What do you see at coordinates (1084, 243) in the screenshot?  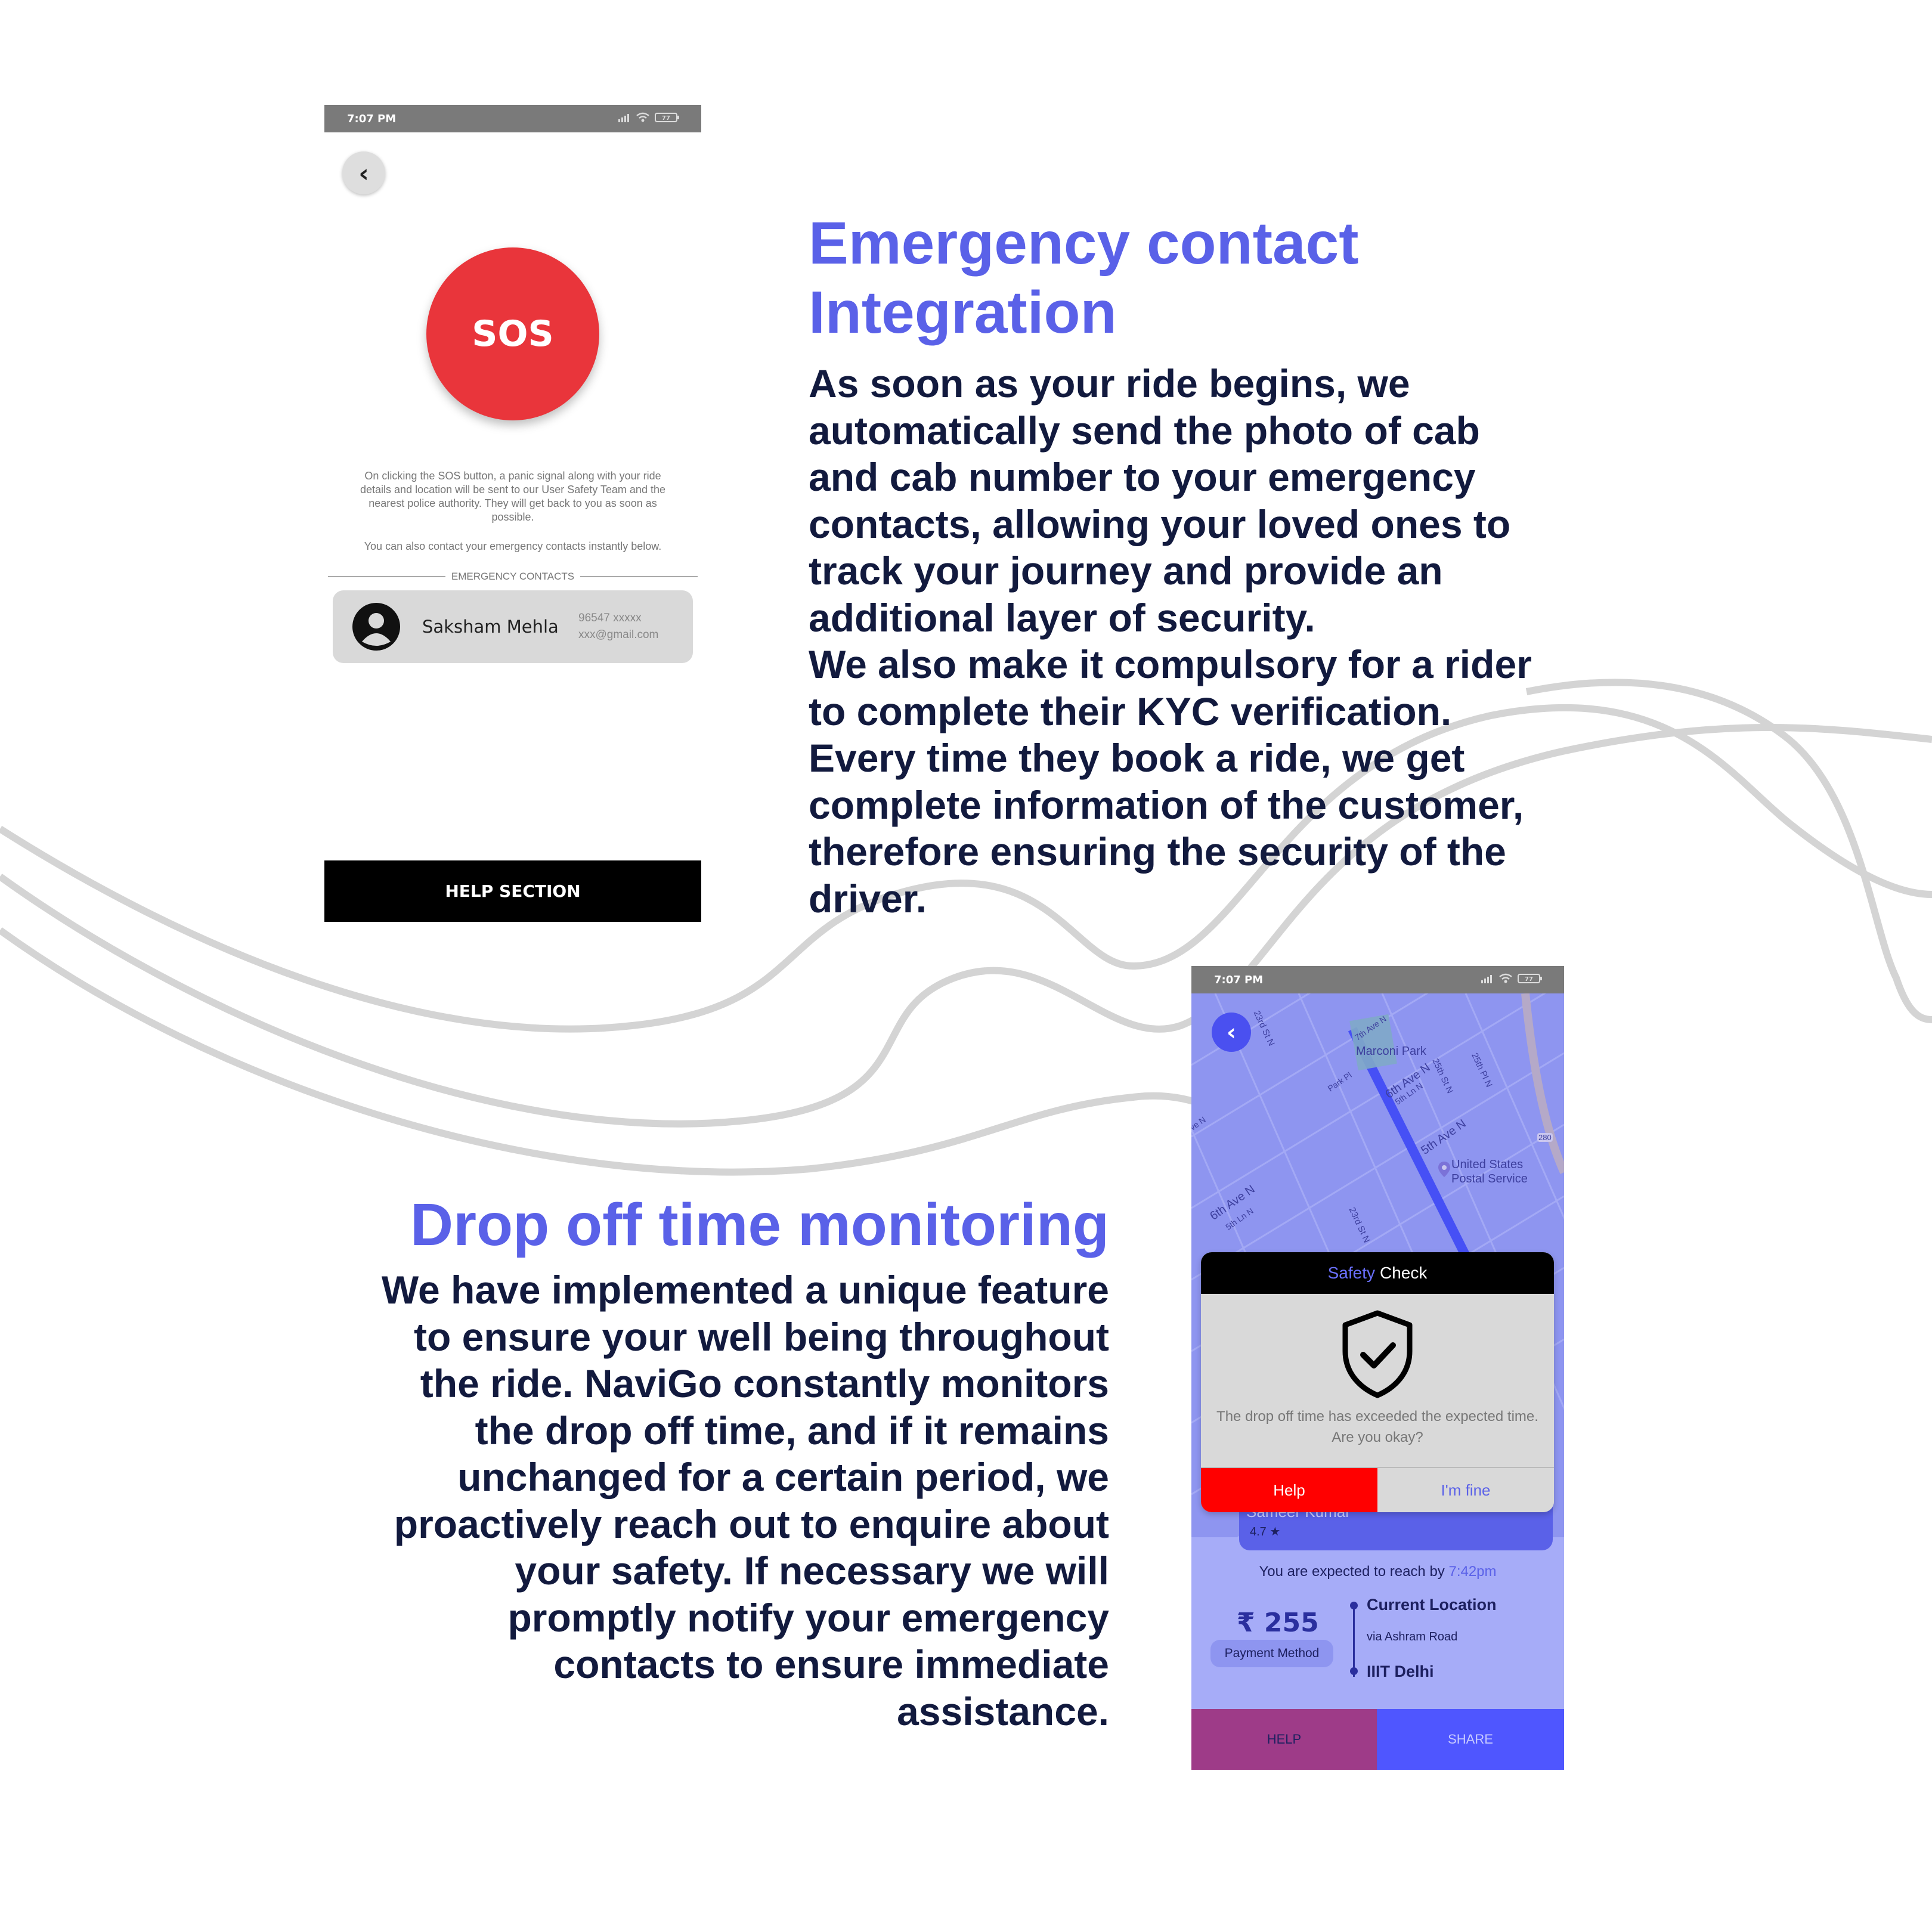 I see `heading-line: Emergency contact` at bounding box center [1084, 243].